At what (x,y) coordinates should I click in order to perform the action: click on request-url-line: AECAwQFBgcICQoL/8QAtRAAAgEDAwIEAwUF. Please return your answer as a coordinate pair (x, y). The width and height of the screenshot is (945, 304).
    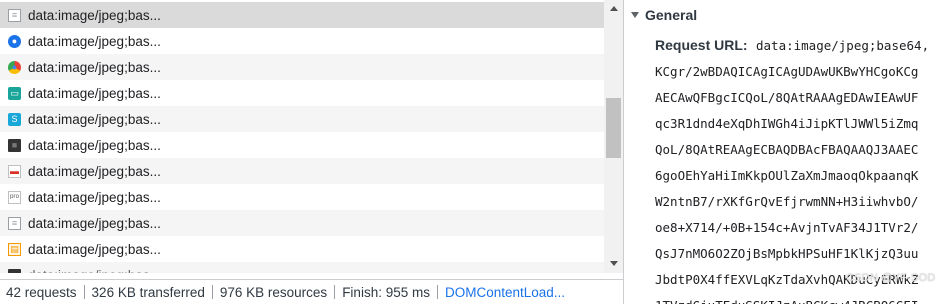
    Looking at the image, I should click on (787, 97).